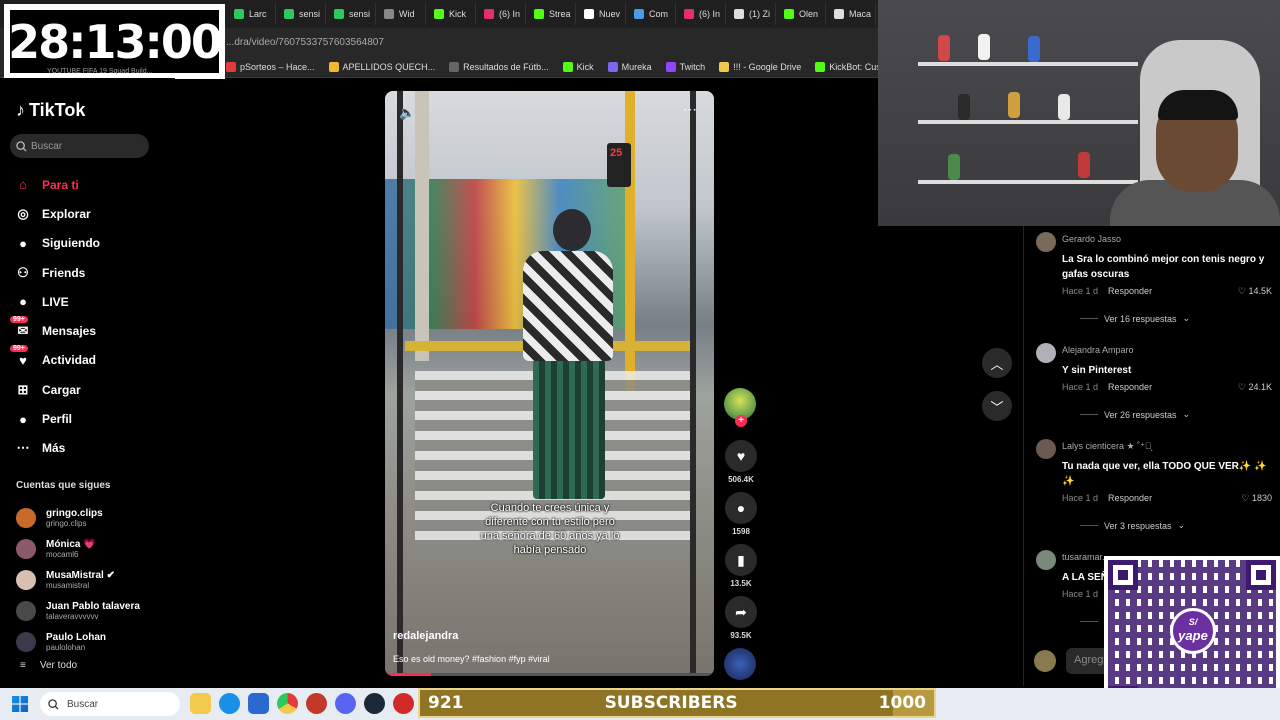 Image resolution: width=1280 pixels, height=720 pixels. Describe the element at coordinates (89, 448) in the screenshot. I see `sidebar-item-m-s: ⋯ Más` at that location.